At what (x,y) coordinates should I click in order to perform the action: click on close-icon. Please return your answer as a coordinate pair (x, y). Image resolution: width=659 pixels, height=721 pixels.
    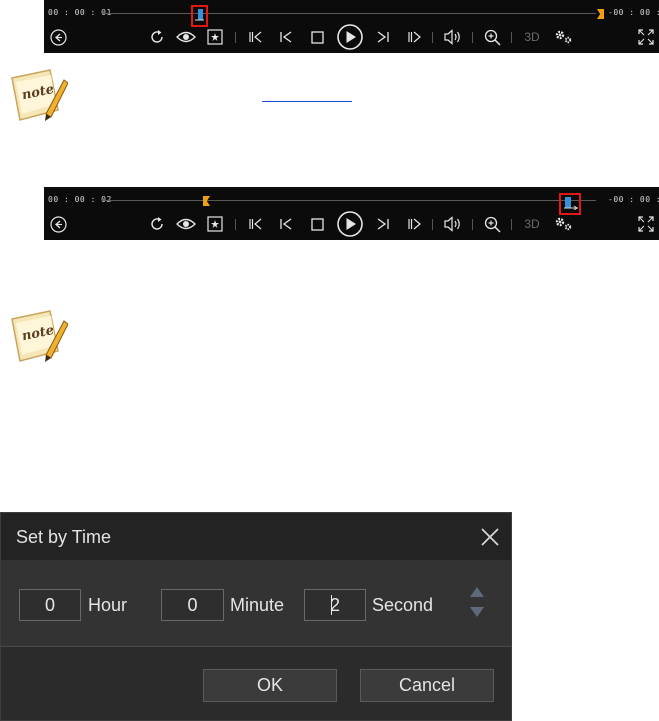
    Looking at the image, I should click on (490, 537).